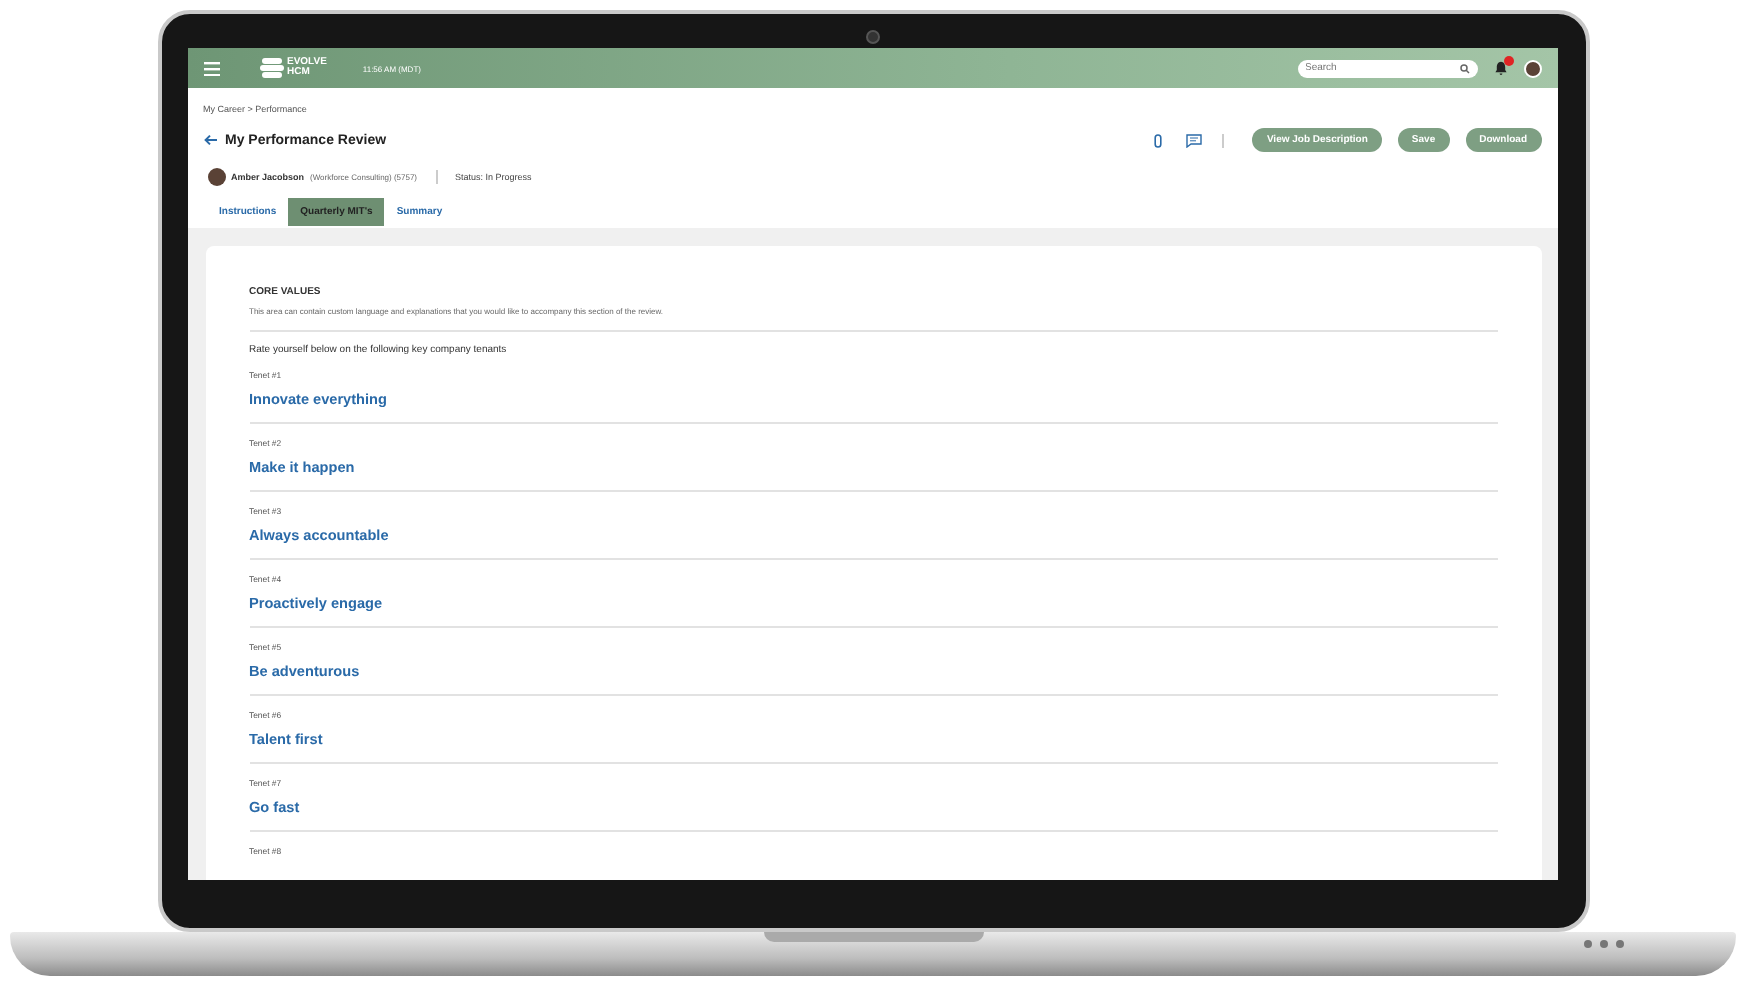 Image resolution: width=1746 pixels, height=1000 pixels. I want to click on back-arrow-icon, so click(210, 140).